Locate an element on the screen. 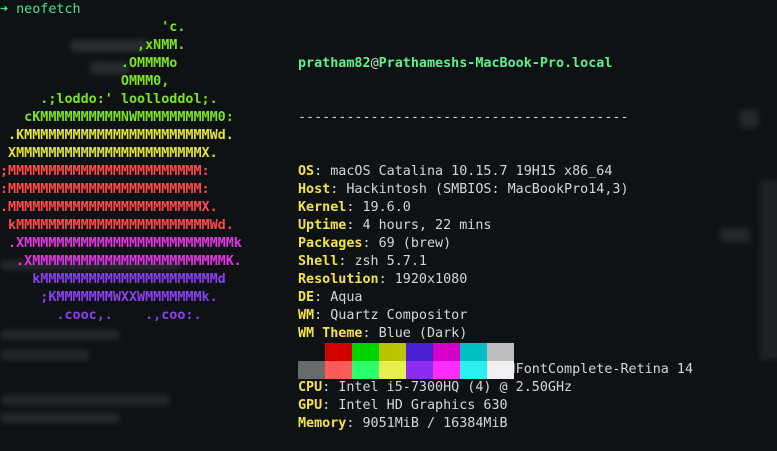 The image size is (777, 451). logo-line: ;KMMMMMMMWXXWMMMMMMMk. is located at coordinates (109, 297).